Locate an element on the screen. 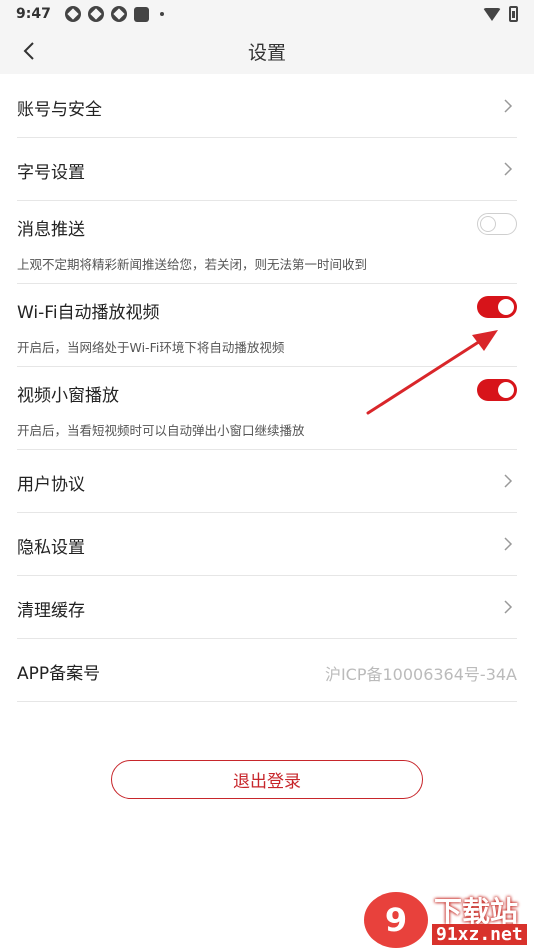  row-label: 字号设置 is located at coordinates (51, 173).